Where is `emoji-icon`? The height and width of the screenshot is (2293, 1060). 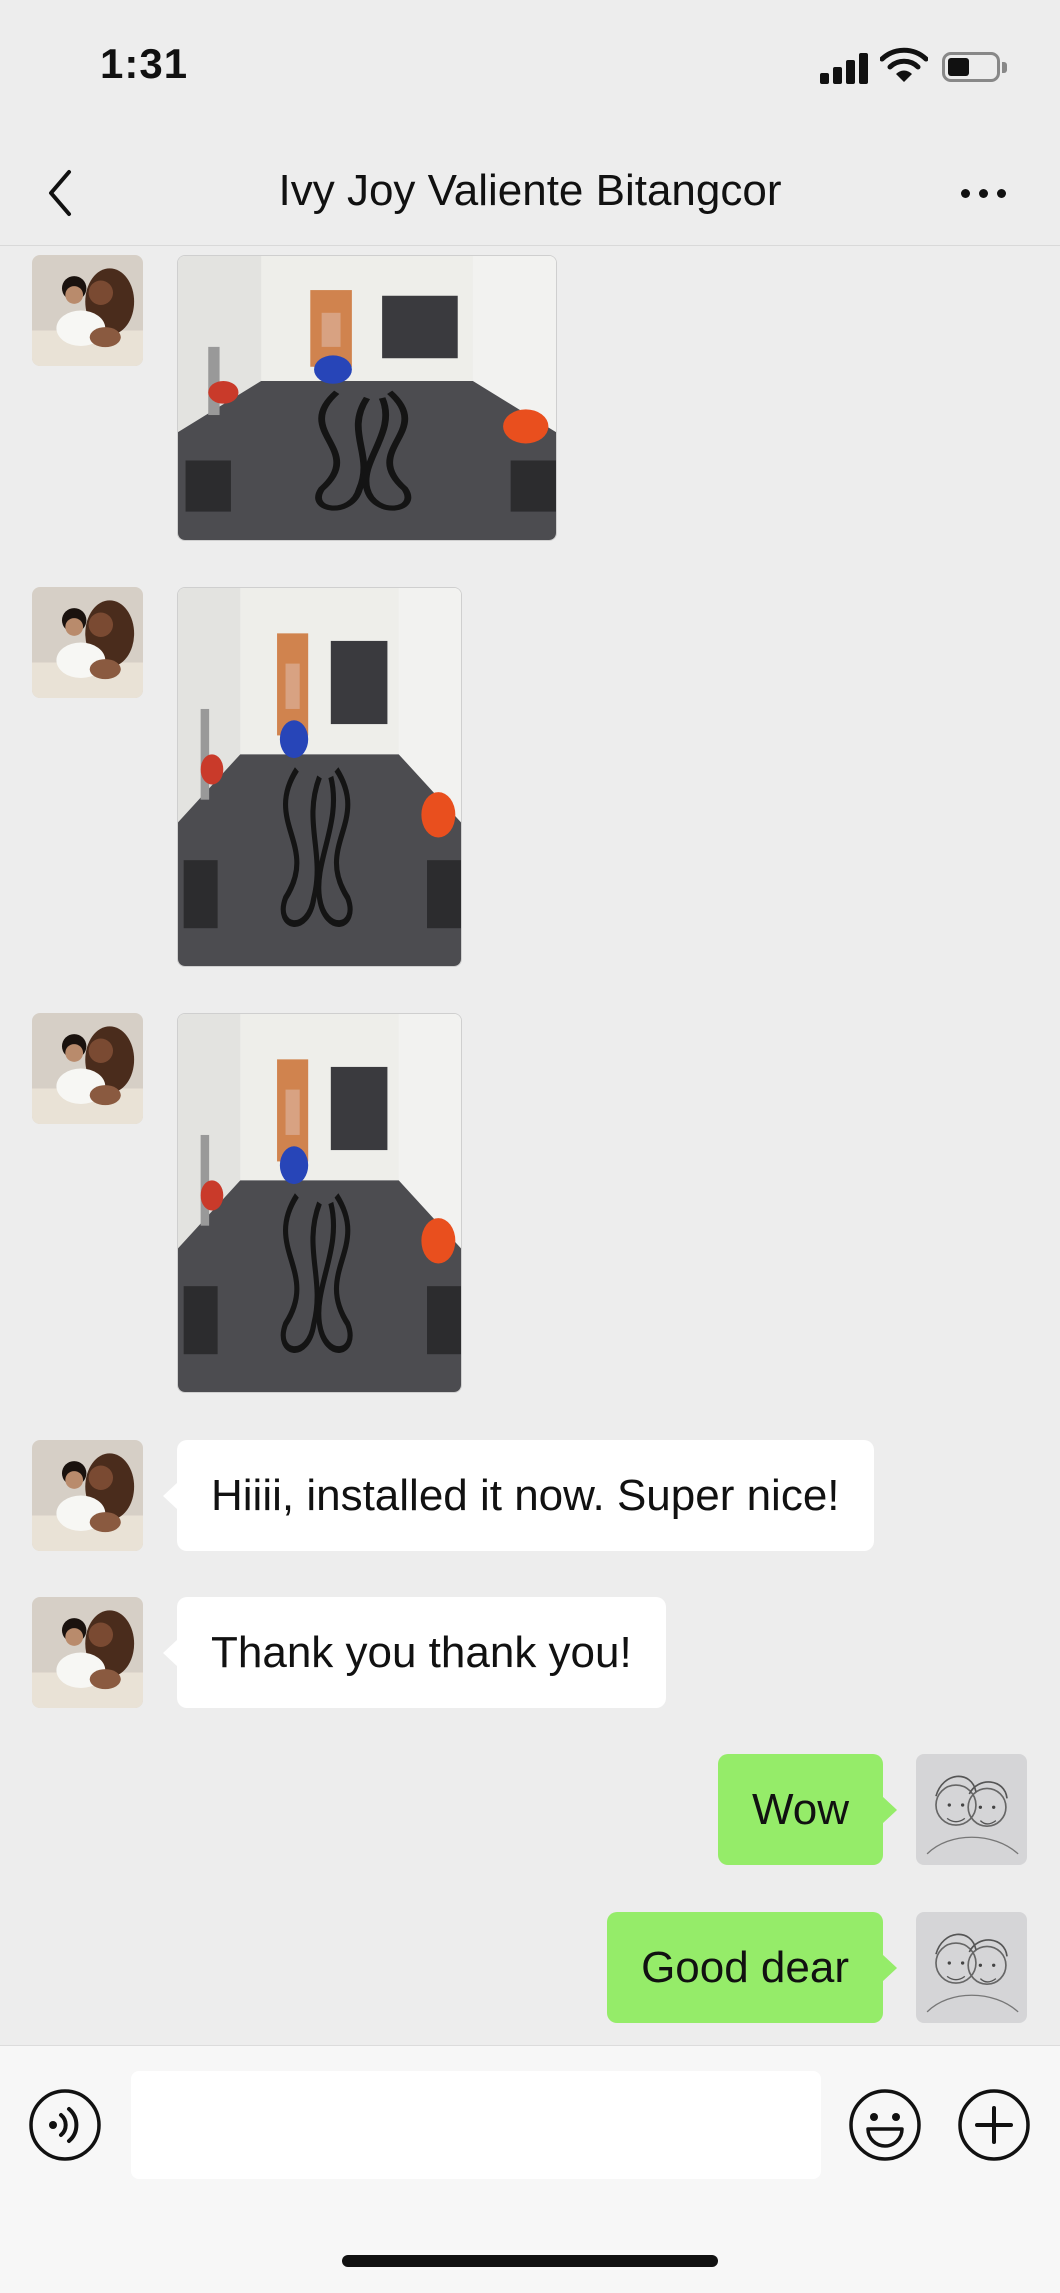 emoji-icon is located at coordinates (885, 2125).